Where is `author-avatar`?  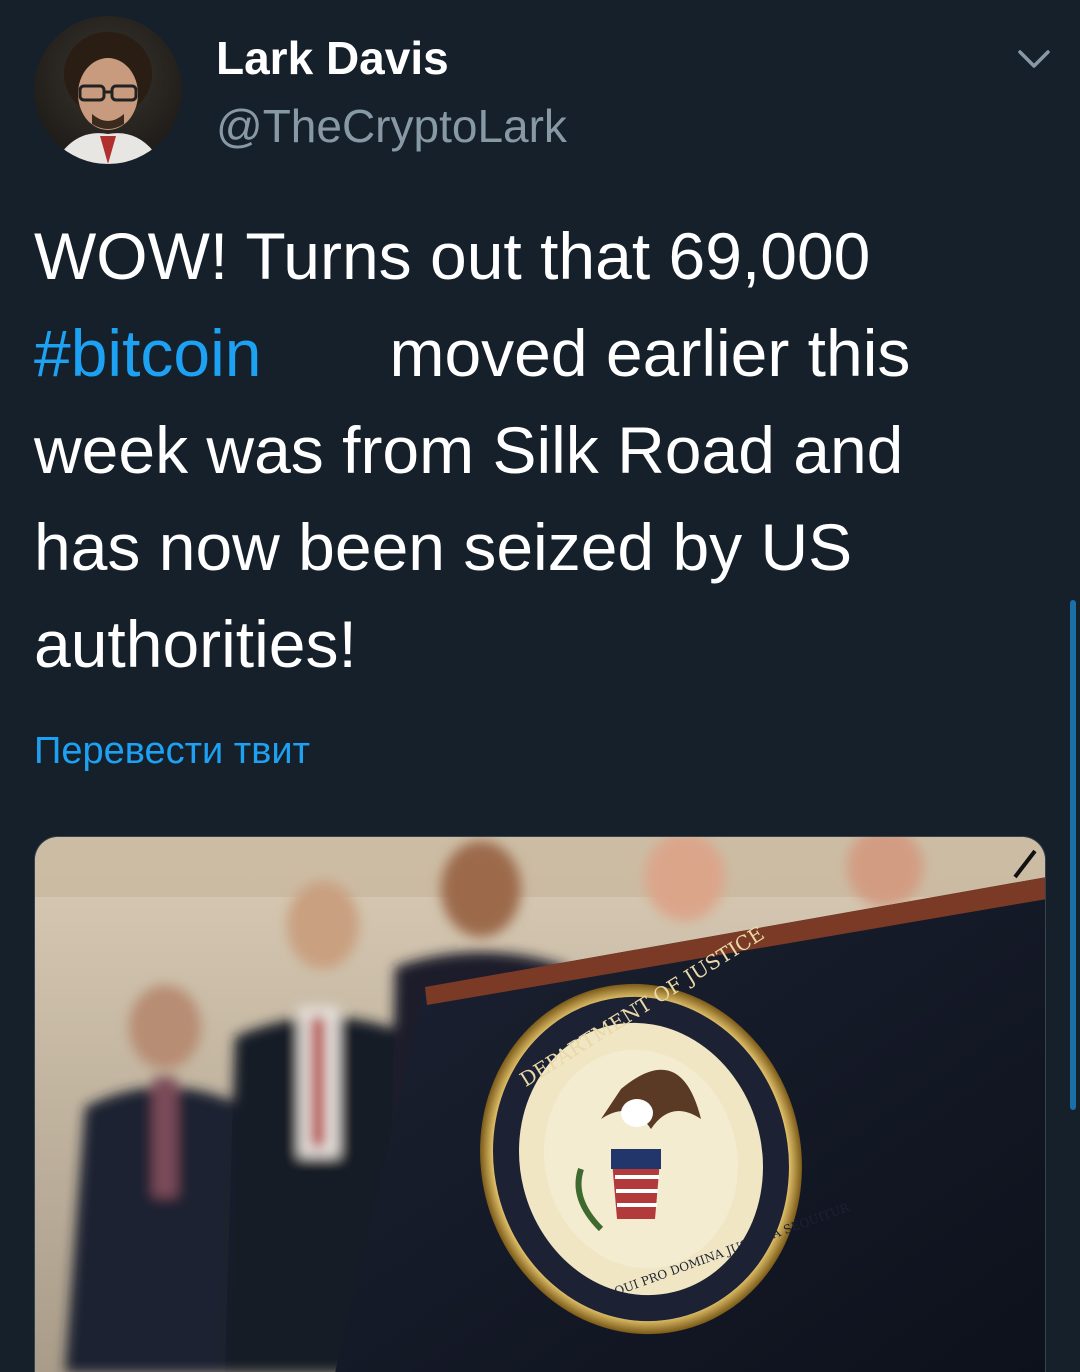 author-avatar is located at coordinates (108, 90).